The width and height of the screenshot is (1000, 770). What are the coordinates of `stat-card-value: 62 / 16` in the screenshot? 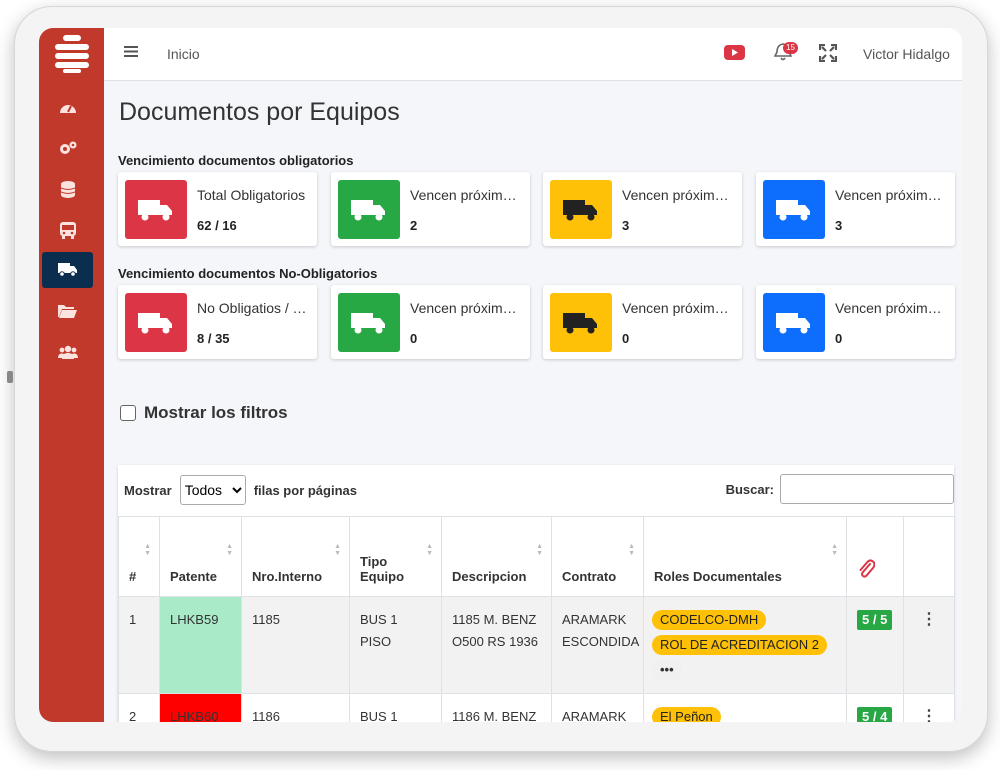 It's located at (217, 225).